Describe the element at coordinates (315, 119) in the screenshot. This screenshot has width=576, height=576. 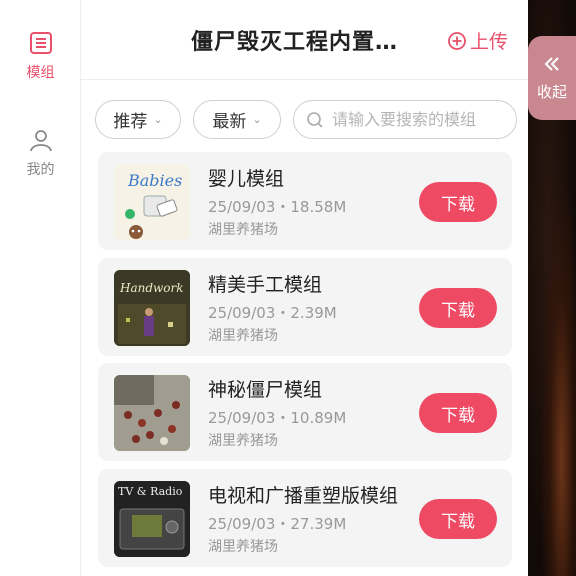
I see `search-icon` at that location.